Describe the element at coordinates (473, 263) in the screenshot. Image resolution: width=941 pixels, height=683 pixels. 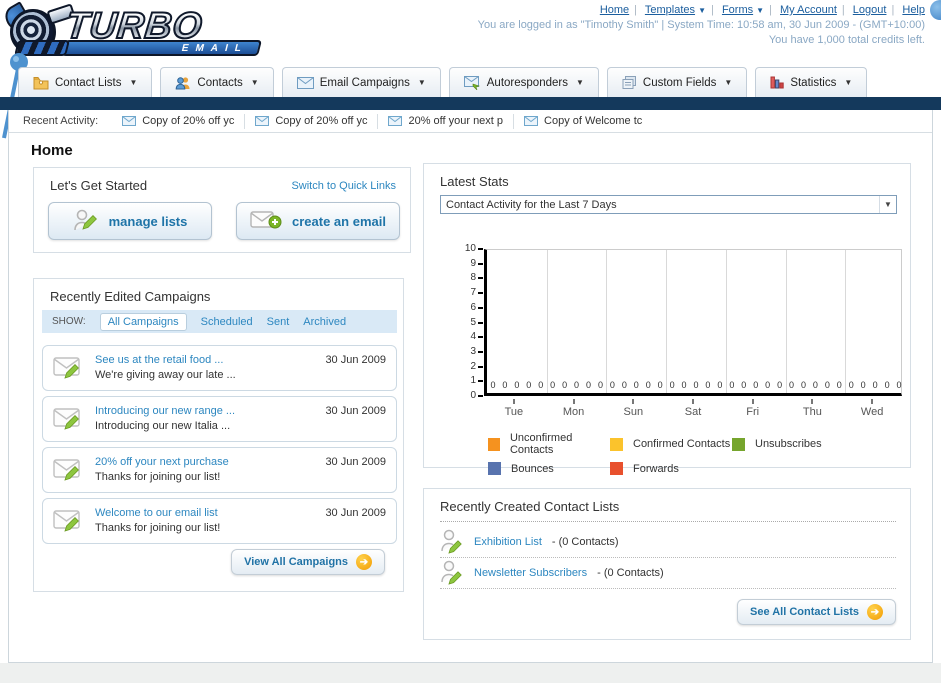
I see `y-axis-label: 9` at that location.